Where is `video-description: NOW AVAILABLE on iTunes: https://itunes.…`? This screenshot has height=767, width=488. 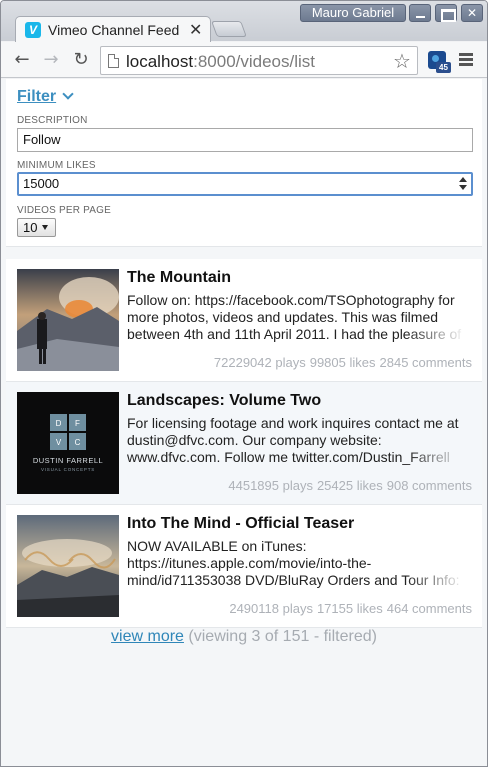
video-description: NOW AVAILABLE on iTunes: https://itunes.… is located at coordinates (296, 563).